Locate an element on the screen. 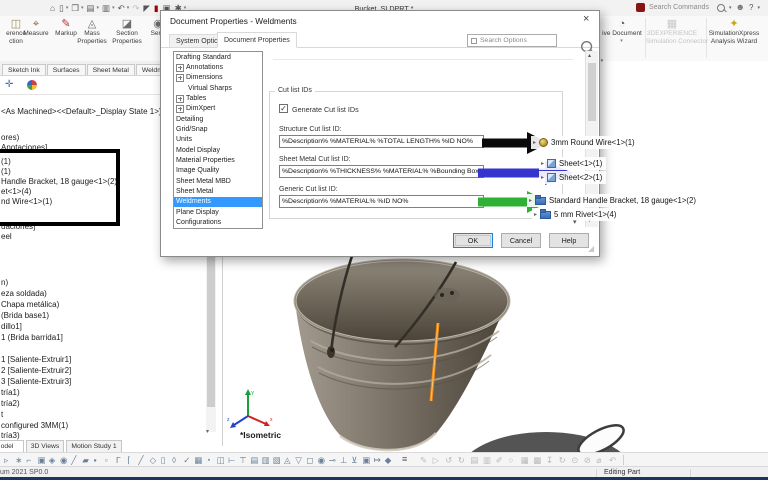 The height and width of the screenshot is (480, 768). toolbar-menu-icon: ≡ is located at coordinates (404, 459).